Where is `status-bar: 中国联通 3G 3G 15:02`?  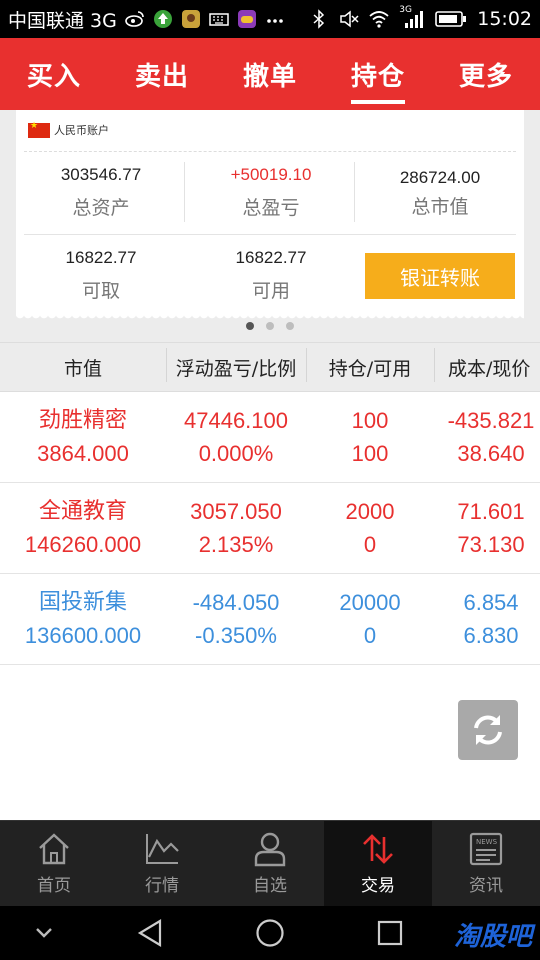 status-bar: 中国联通 3G 3G 15:02 is located at coordinates (270, 19).